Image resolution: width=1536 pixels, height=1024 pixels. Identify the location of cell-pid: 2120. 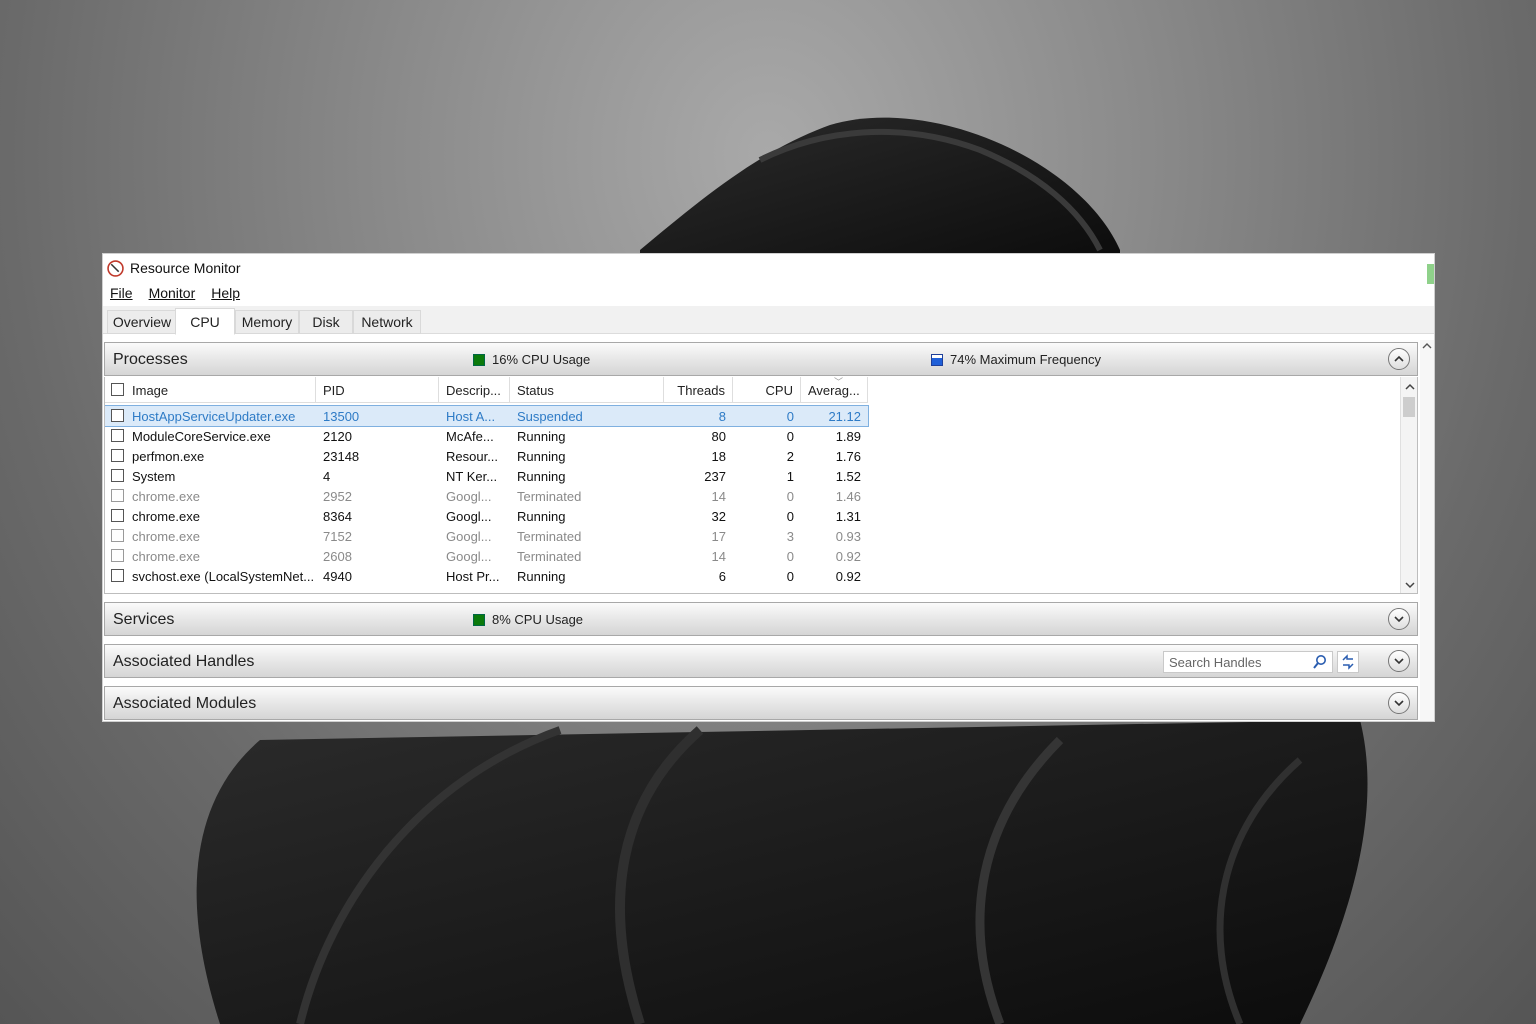
(337, 436).